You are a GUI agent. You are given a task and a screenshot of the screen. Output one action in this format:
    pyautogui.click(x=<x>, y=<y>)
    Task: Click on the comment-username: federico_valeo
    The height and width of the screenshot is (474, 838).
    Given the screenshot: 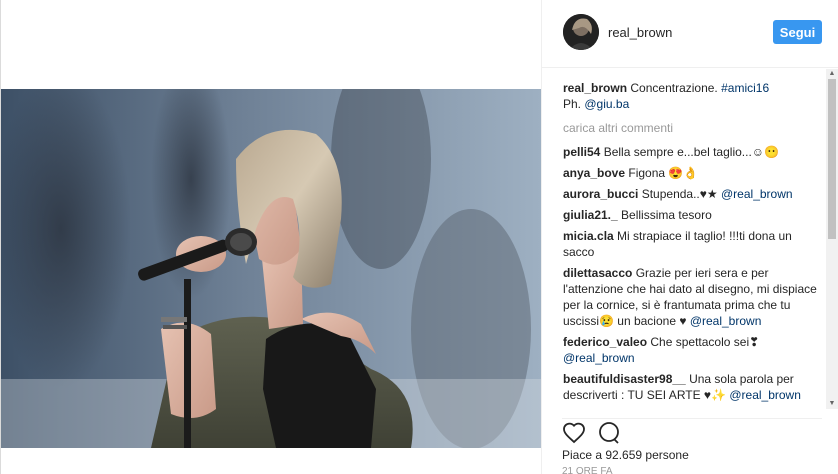 What is the action you would take?
    pyautogui.click(x=605, y=342)
    